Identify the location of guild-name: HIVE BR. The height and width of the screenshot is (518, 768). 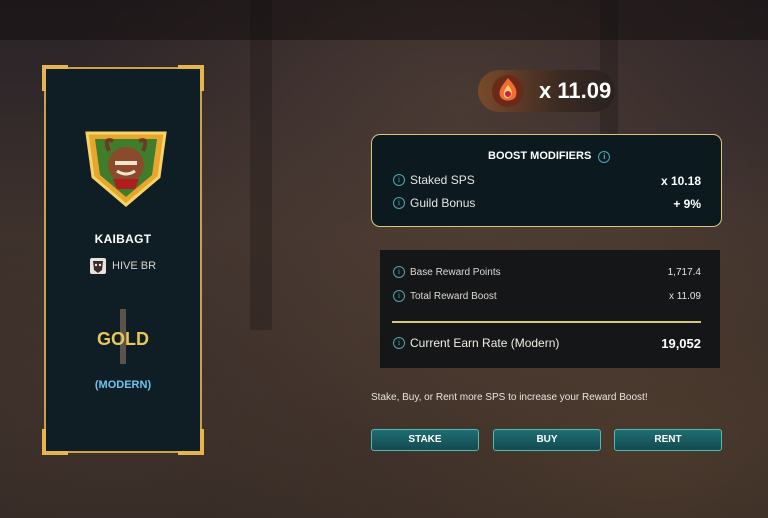
(134, 266).